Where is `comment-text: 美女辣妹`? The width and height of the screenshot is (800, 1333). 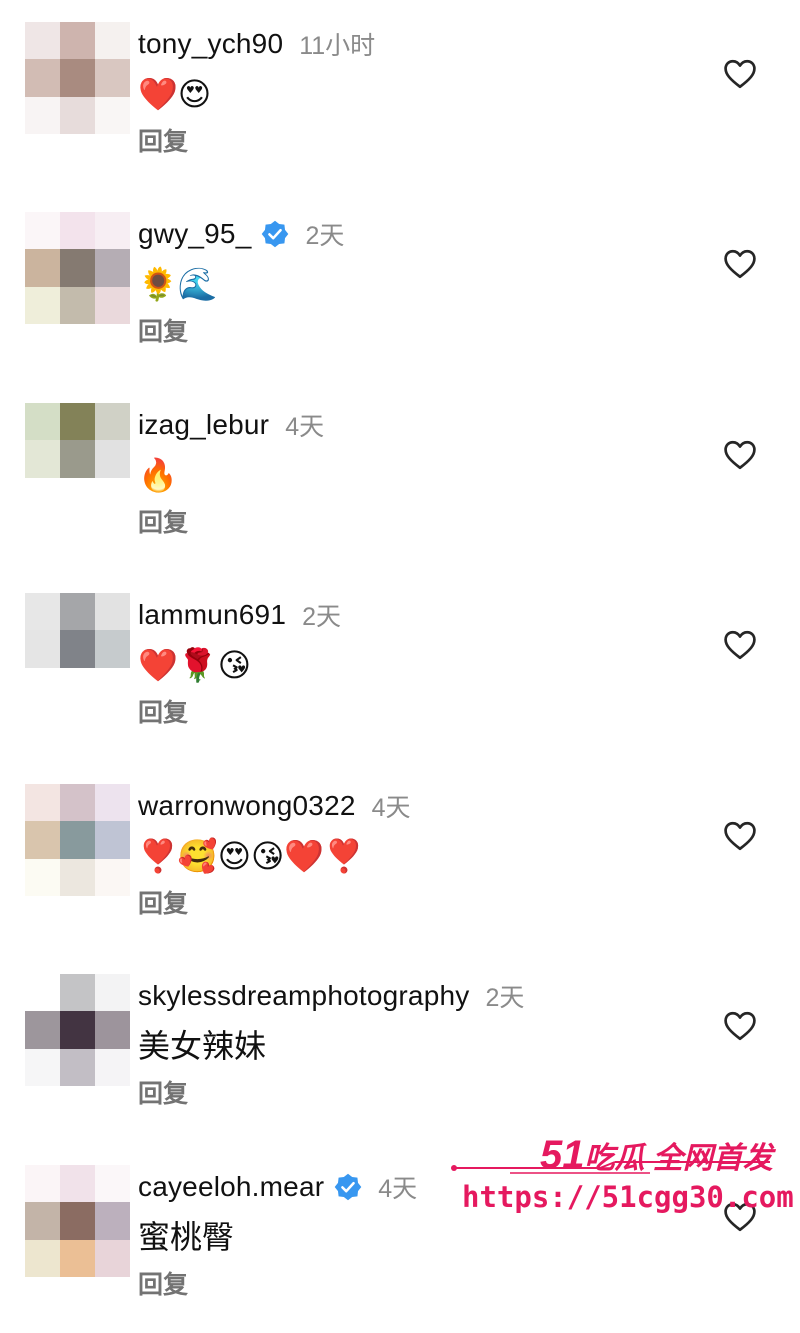
comment-text: 美女辣妹 is located at coordinates (202, 1046).